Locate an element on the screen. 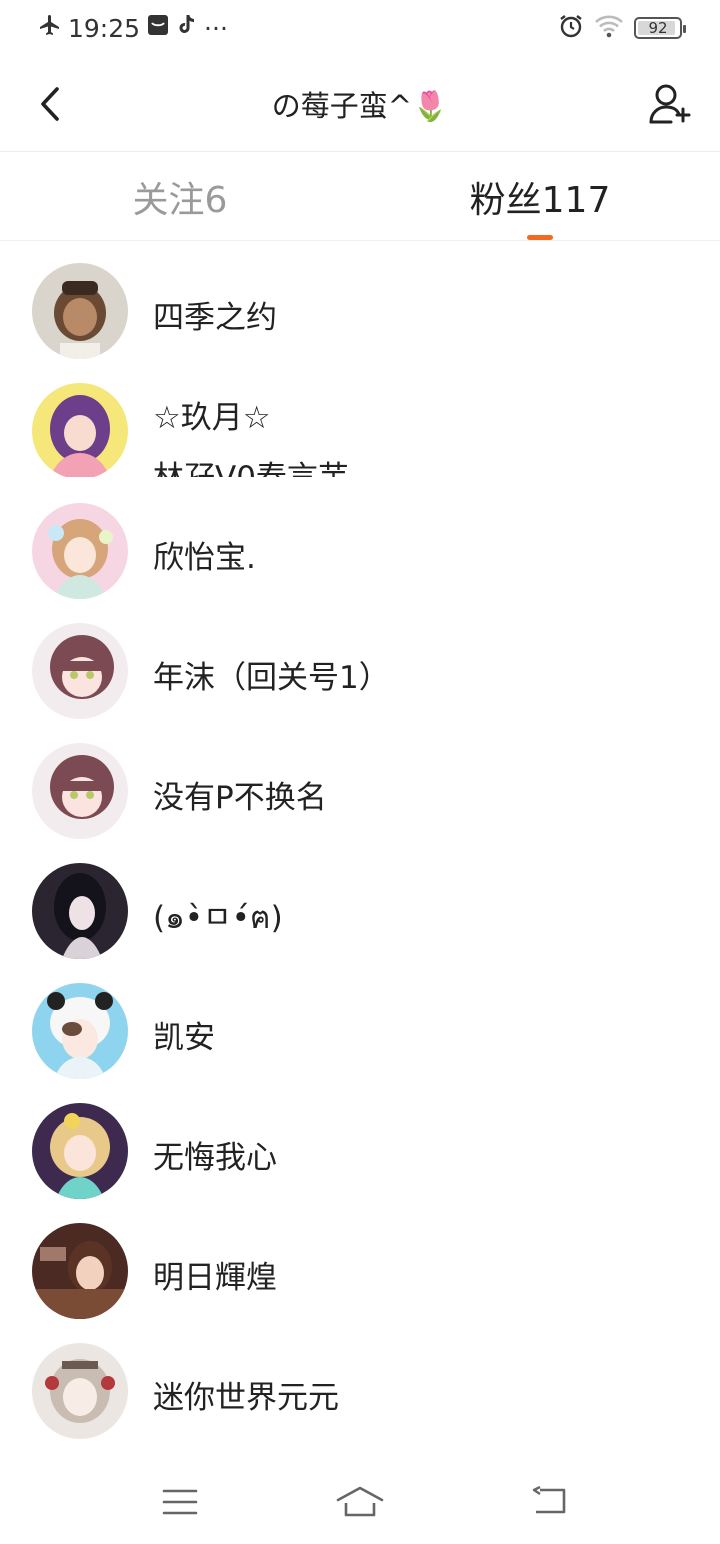  list-item: 四季之约 is located at coordinates (360, 302).